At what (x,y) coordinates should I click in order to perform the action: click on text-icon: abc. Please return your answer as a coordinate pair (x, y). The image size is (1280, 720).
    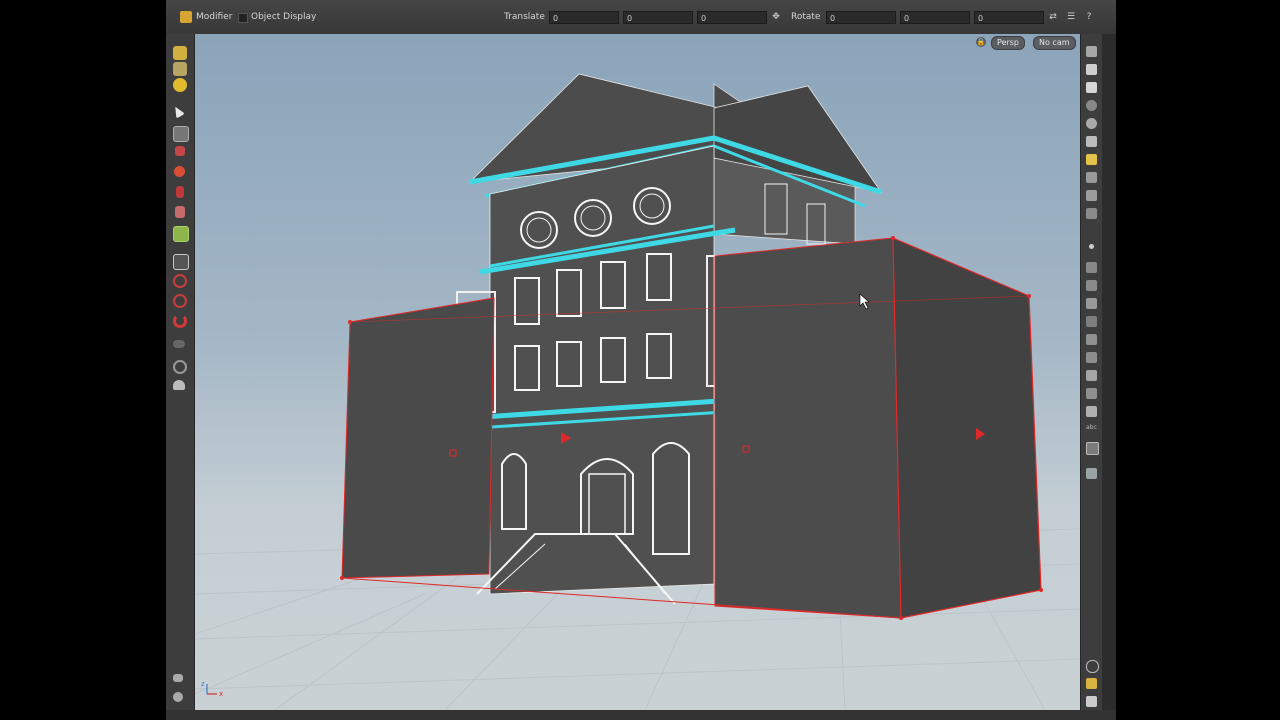
    Looking at the image, I should click on (1091, 429).